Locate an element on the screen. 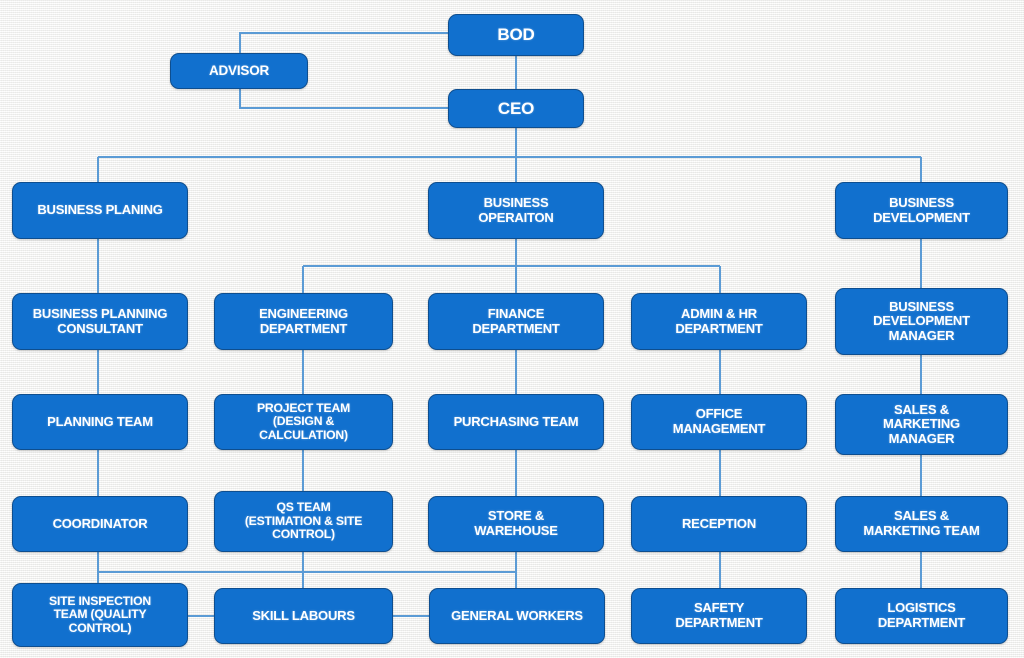 The height and width of the screenshot is (658, 1024). node-skill-labours-label: SKILL LABOURS is located at coordinates (303, 615).